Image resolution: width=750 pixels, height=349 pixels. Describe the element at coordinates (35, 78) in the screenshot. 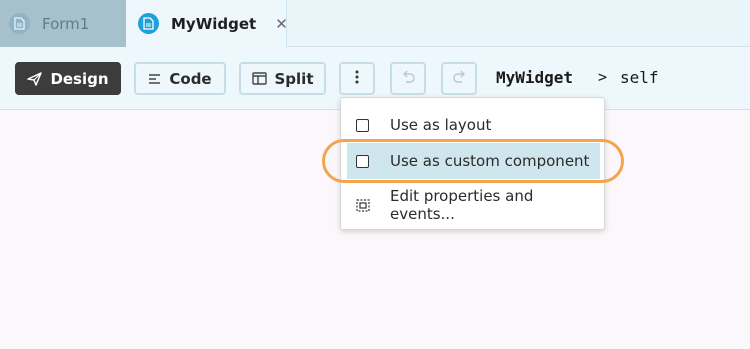

I see `send-icon` at that location.